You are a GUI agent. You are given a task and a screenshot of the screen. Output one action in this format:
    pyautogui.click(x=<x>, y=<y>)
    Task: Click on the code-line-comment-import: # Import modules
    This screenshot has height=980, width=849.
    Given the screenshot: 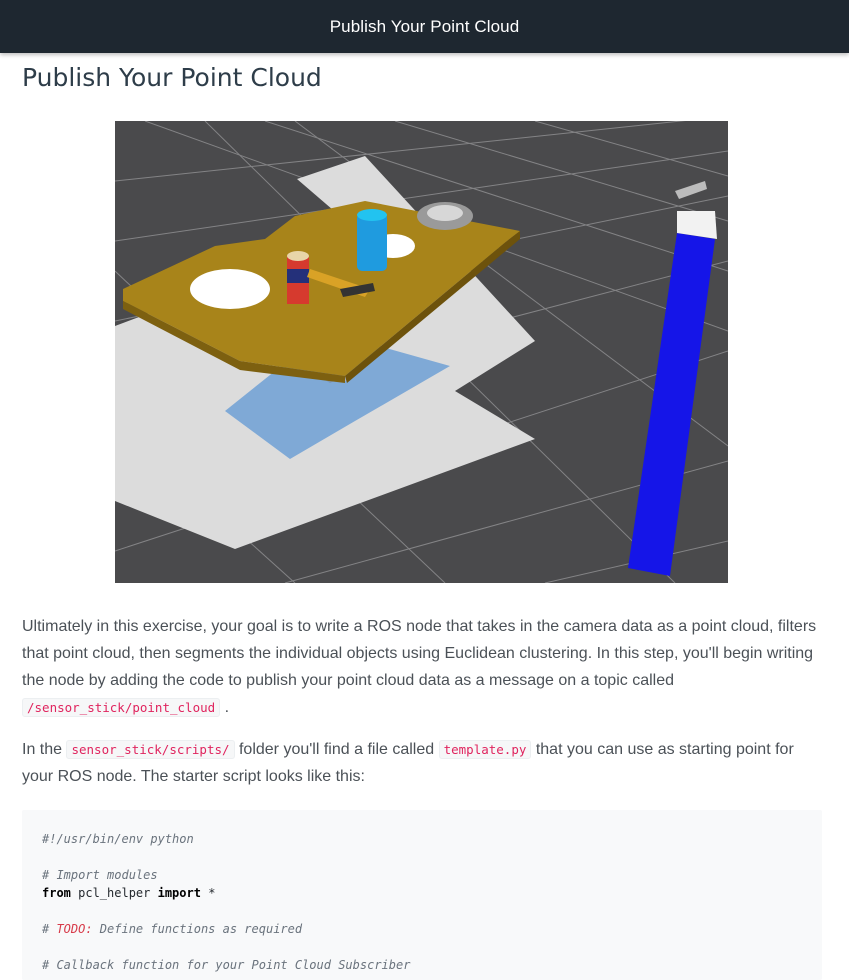 What is the action you would take?
    pyautogui.click(x=100, y=875)
    